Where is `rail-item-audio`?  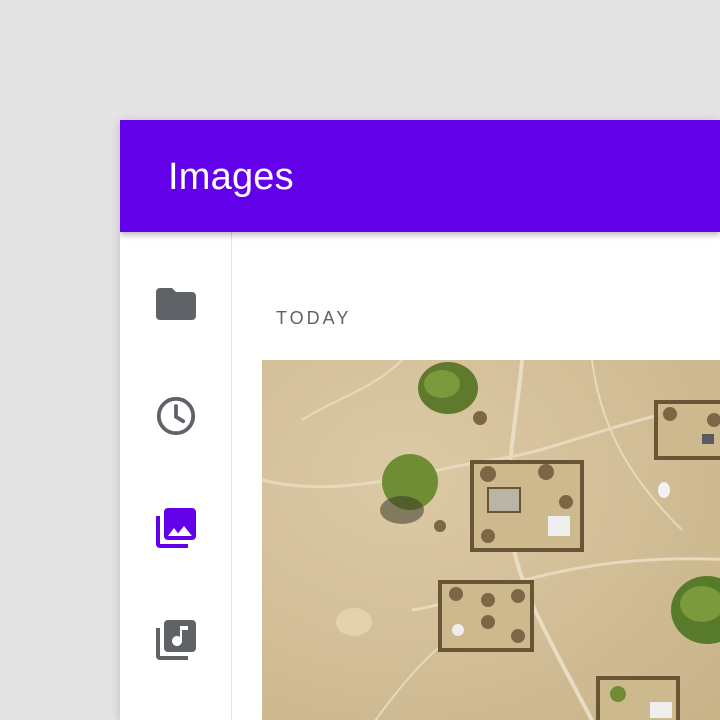 rail-item-audio is located at coordinates (176, 640).